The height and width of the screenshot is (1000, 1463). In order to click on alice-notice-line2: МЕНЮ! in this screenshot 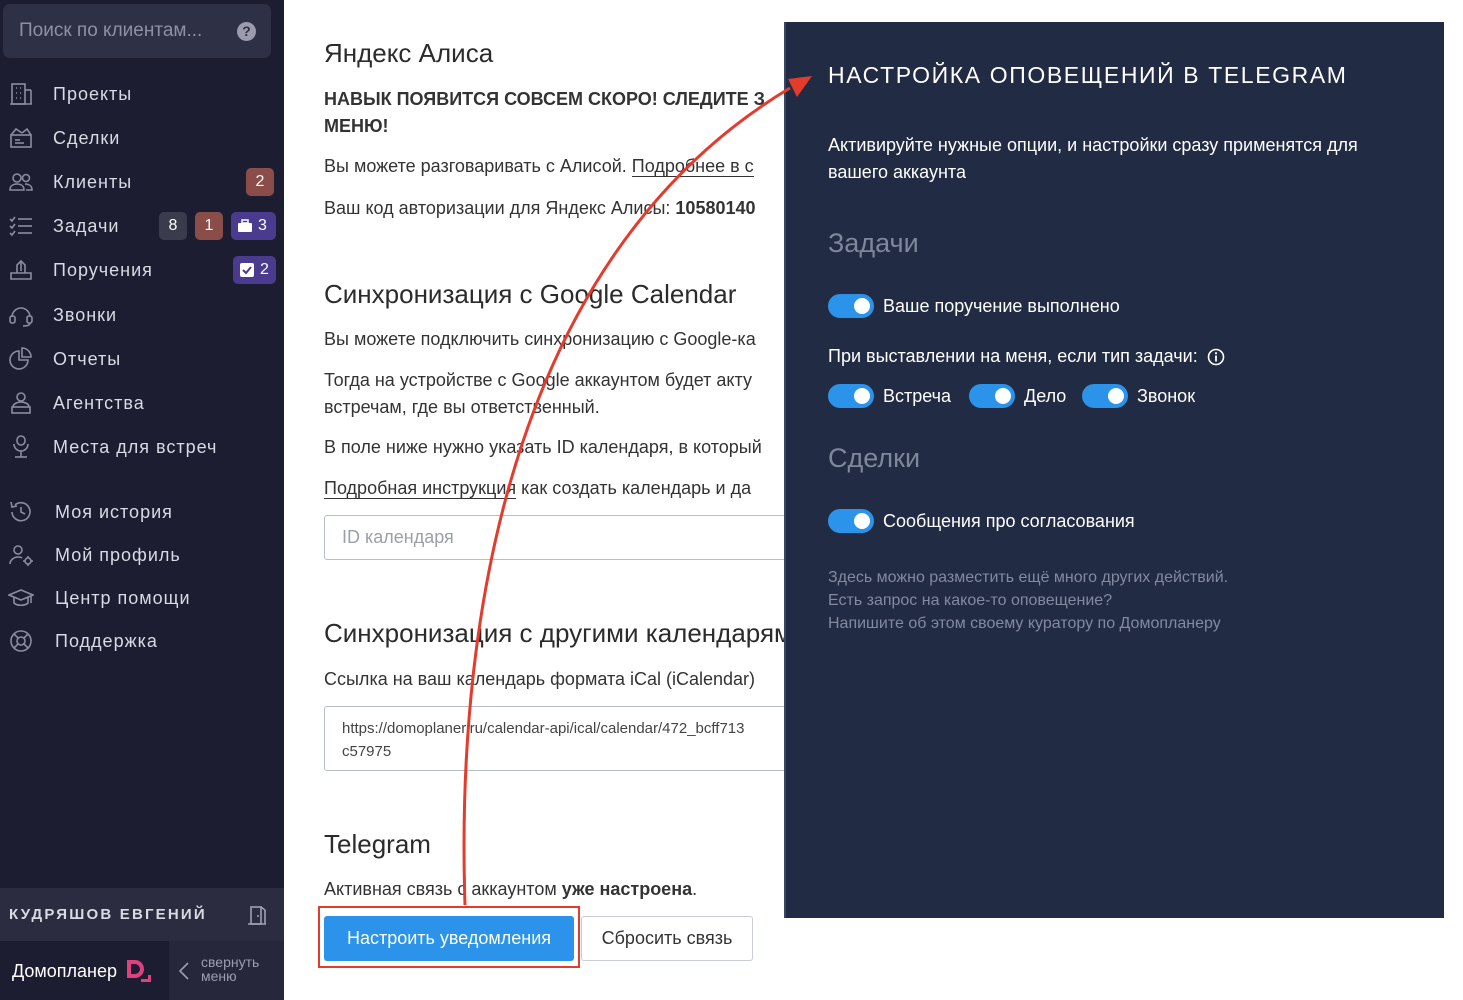, I will do `click(356, 126)`.